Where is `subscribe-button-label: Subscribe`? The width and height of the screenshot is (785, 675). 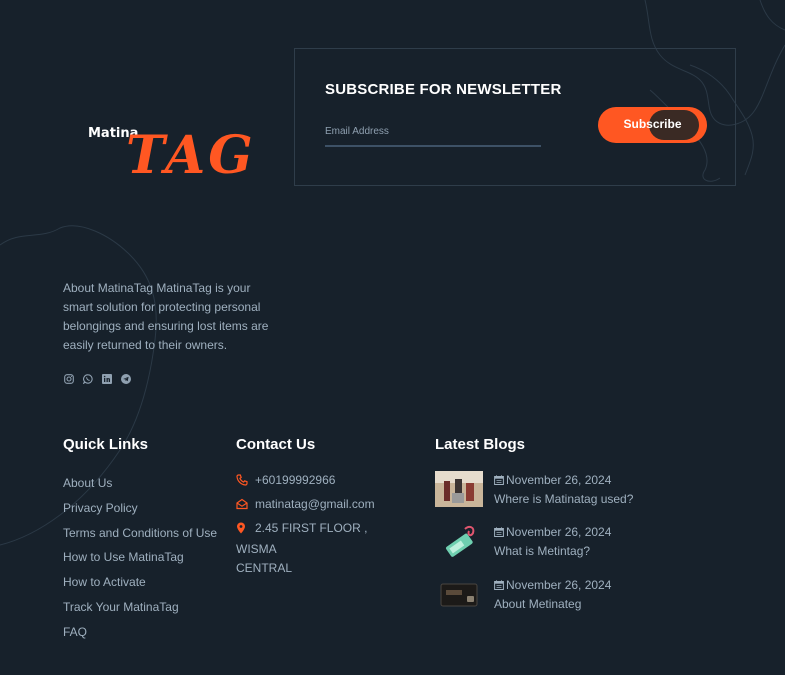
subscribe-button-label: Subscribe is located at coordinates (652, 124).